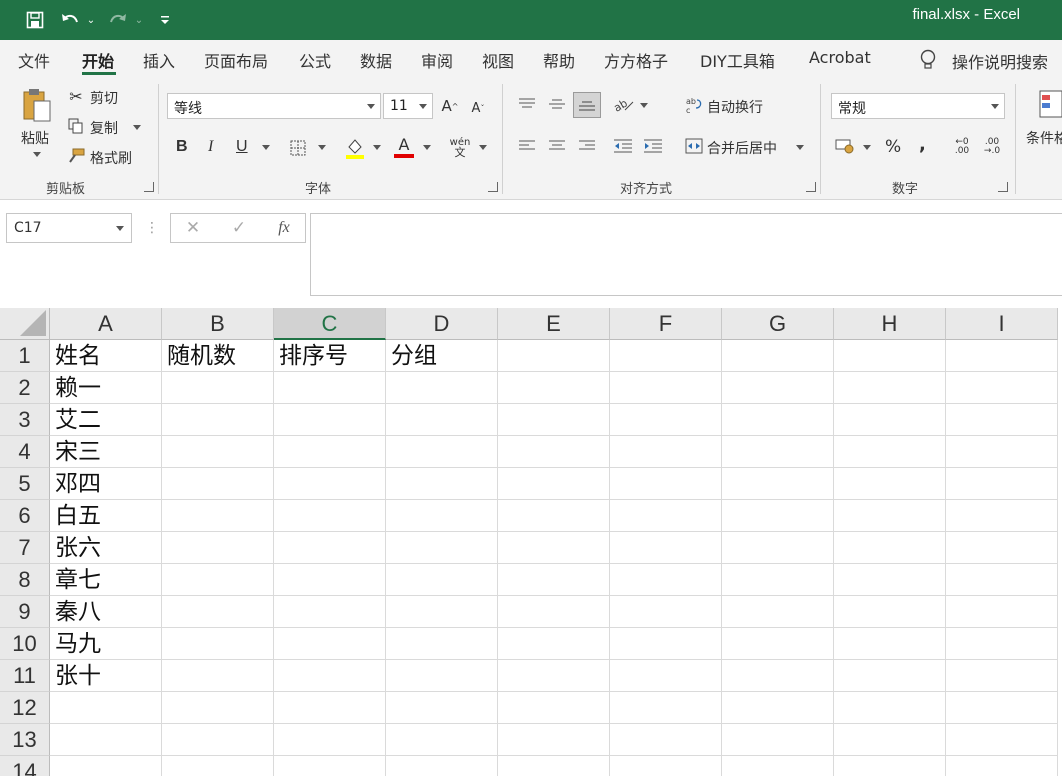  Describe the element at coordinates (559, 60) in the screenshot. I see `tab-help: 帮助` at that location.